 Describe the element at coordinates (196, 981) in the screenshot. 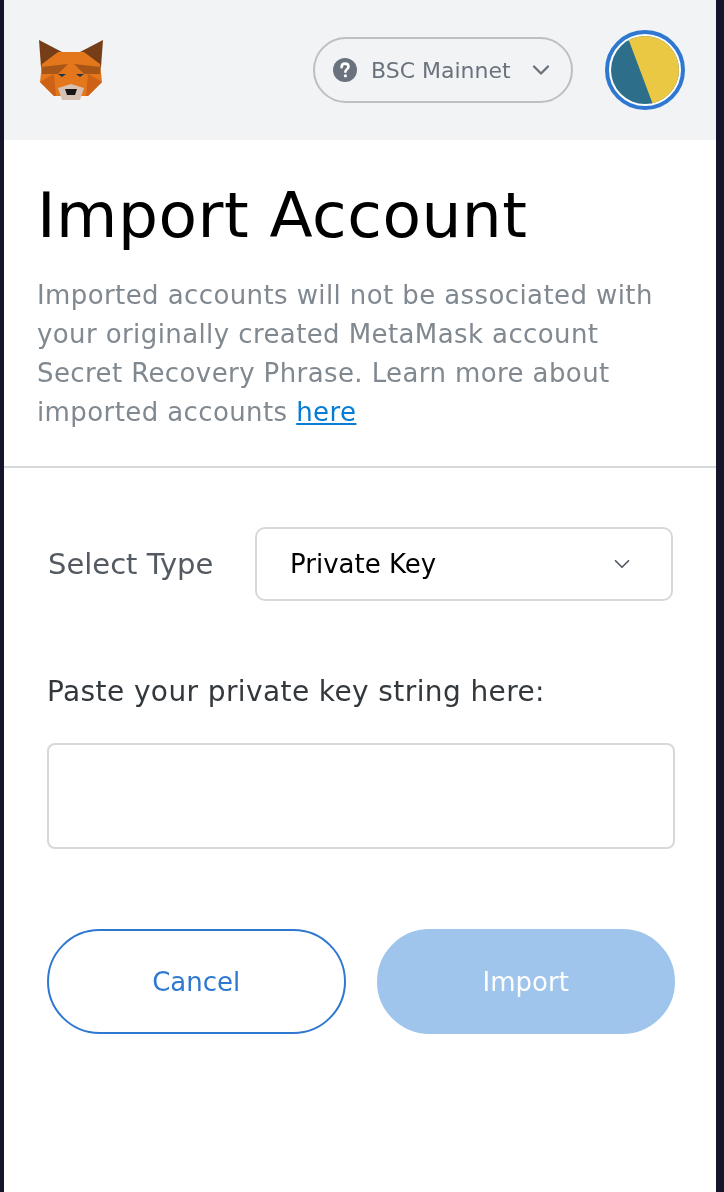

I see `cancel-button: Cancel` at that location.